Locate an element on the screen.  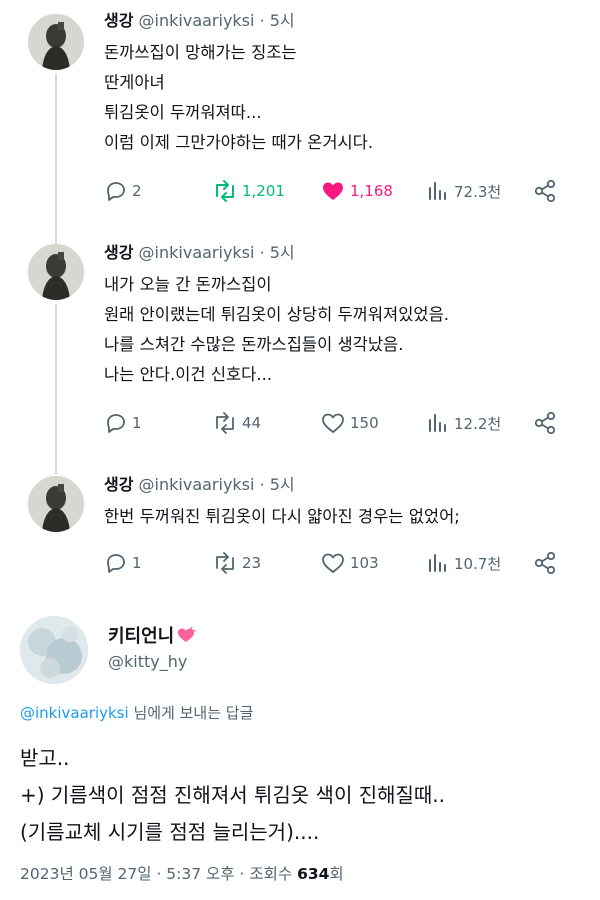
retweet-count: 23 is located at coordinates (252, 563).